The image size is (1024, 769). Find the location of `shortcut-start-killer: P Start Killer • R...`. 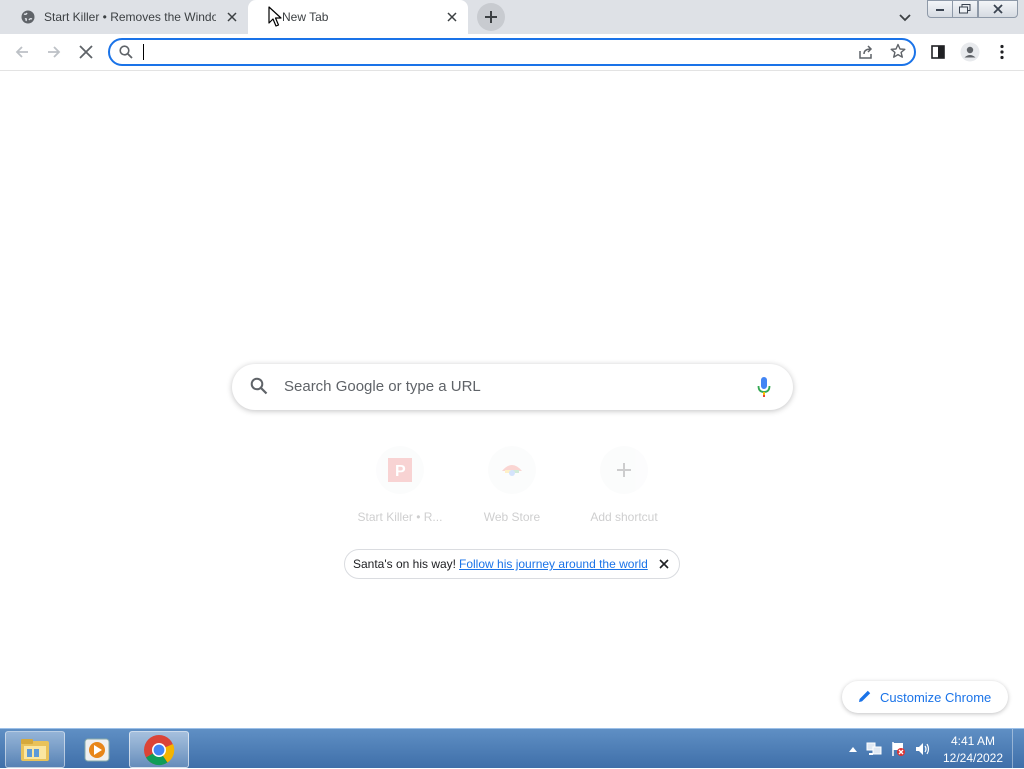

shortcut-start-killer: P Start Killer • R... is located at coordinates (400, 486).